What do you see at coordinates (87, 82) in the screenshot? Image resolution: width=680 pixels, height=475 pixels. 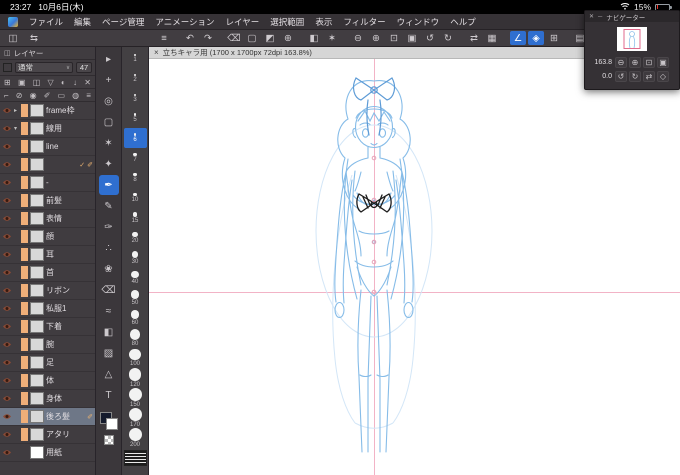 I see `delete-layer-icon: ✕` at bounding box center [87, 82].